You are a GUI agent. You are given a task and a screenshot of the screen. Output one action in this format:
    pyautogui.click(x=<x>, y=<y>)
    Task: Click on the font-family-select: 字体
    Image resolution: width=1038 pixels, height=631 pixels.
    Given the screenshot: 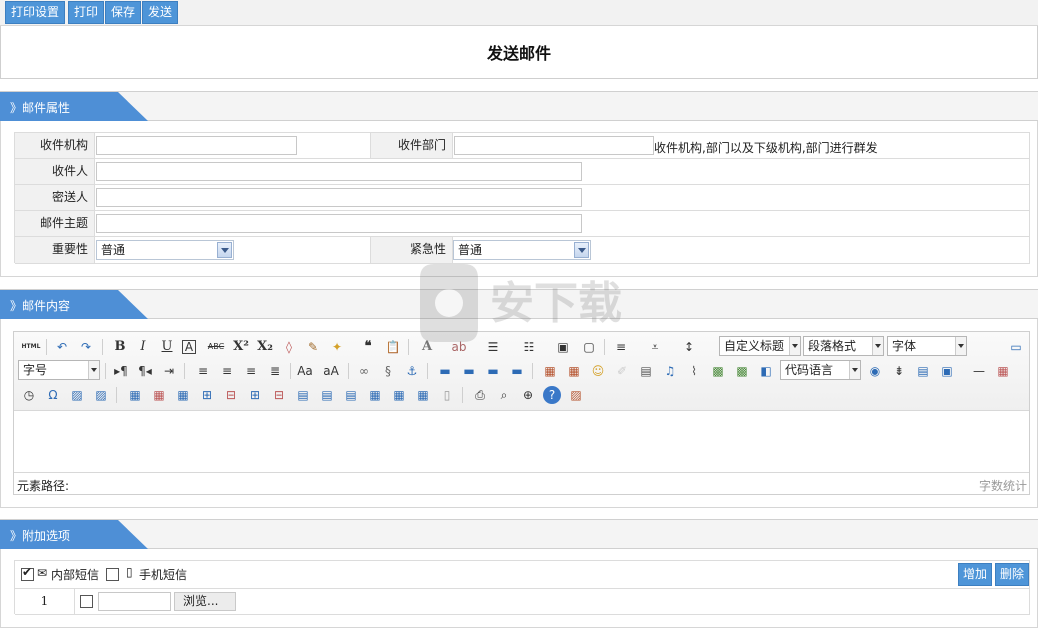 What is the action you would take?
    pyautogui.click(x=927, y=346)
    